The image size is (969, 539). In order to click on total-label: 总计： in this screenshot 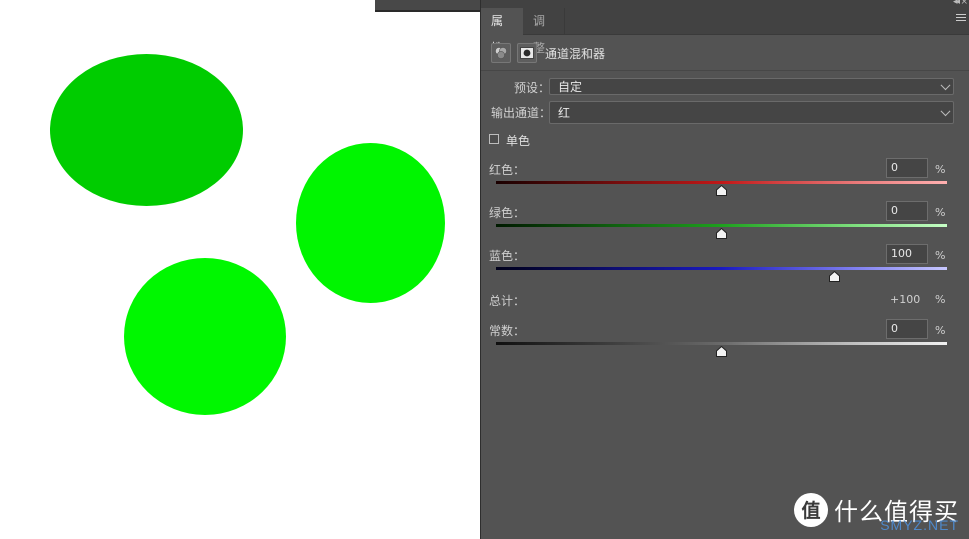, I will do `click(507, 301)`.